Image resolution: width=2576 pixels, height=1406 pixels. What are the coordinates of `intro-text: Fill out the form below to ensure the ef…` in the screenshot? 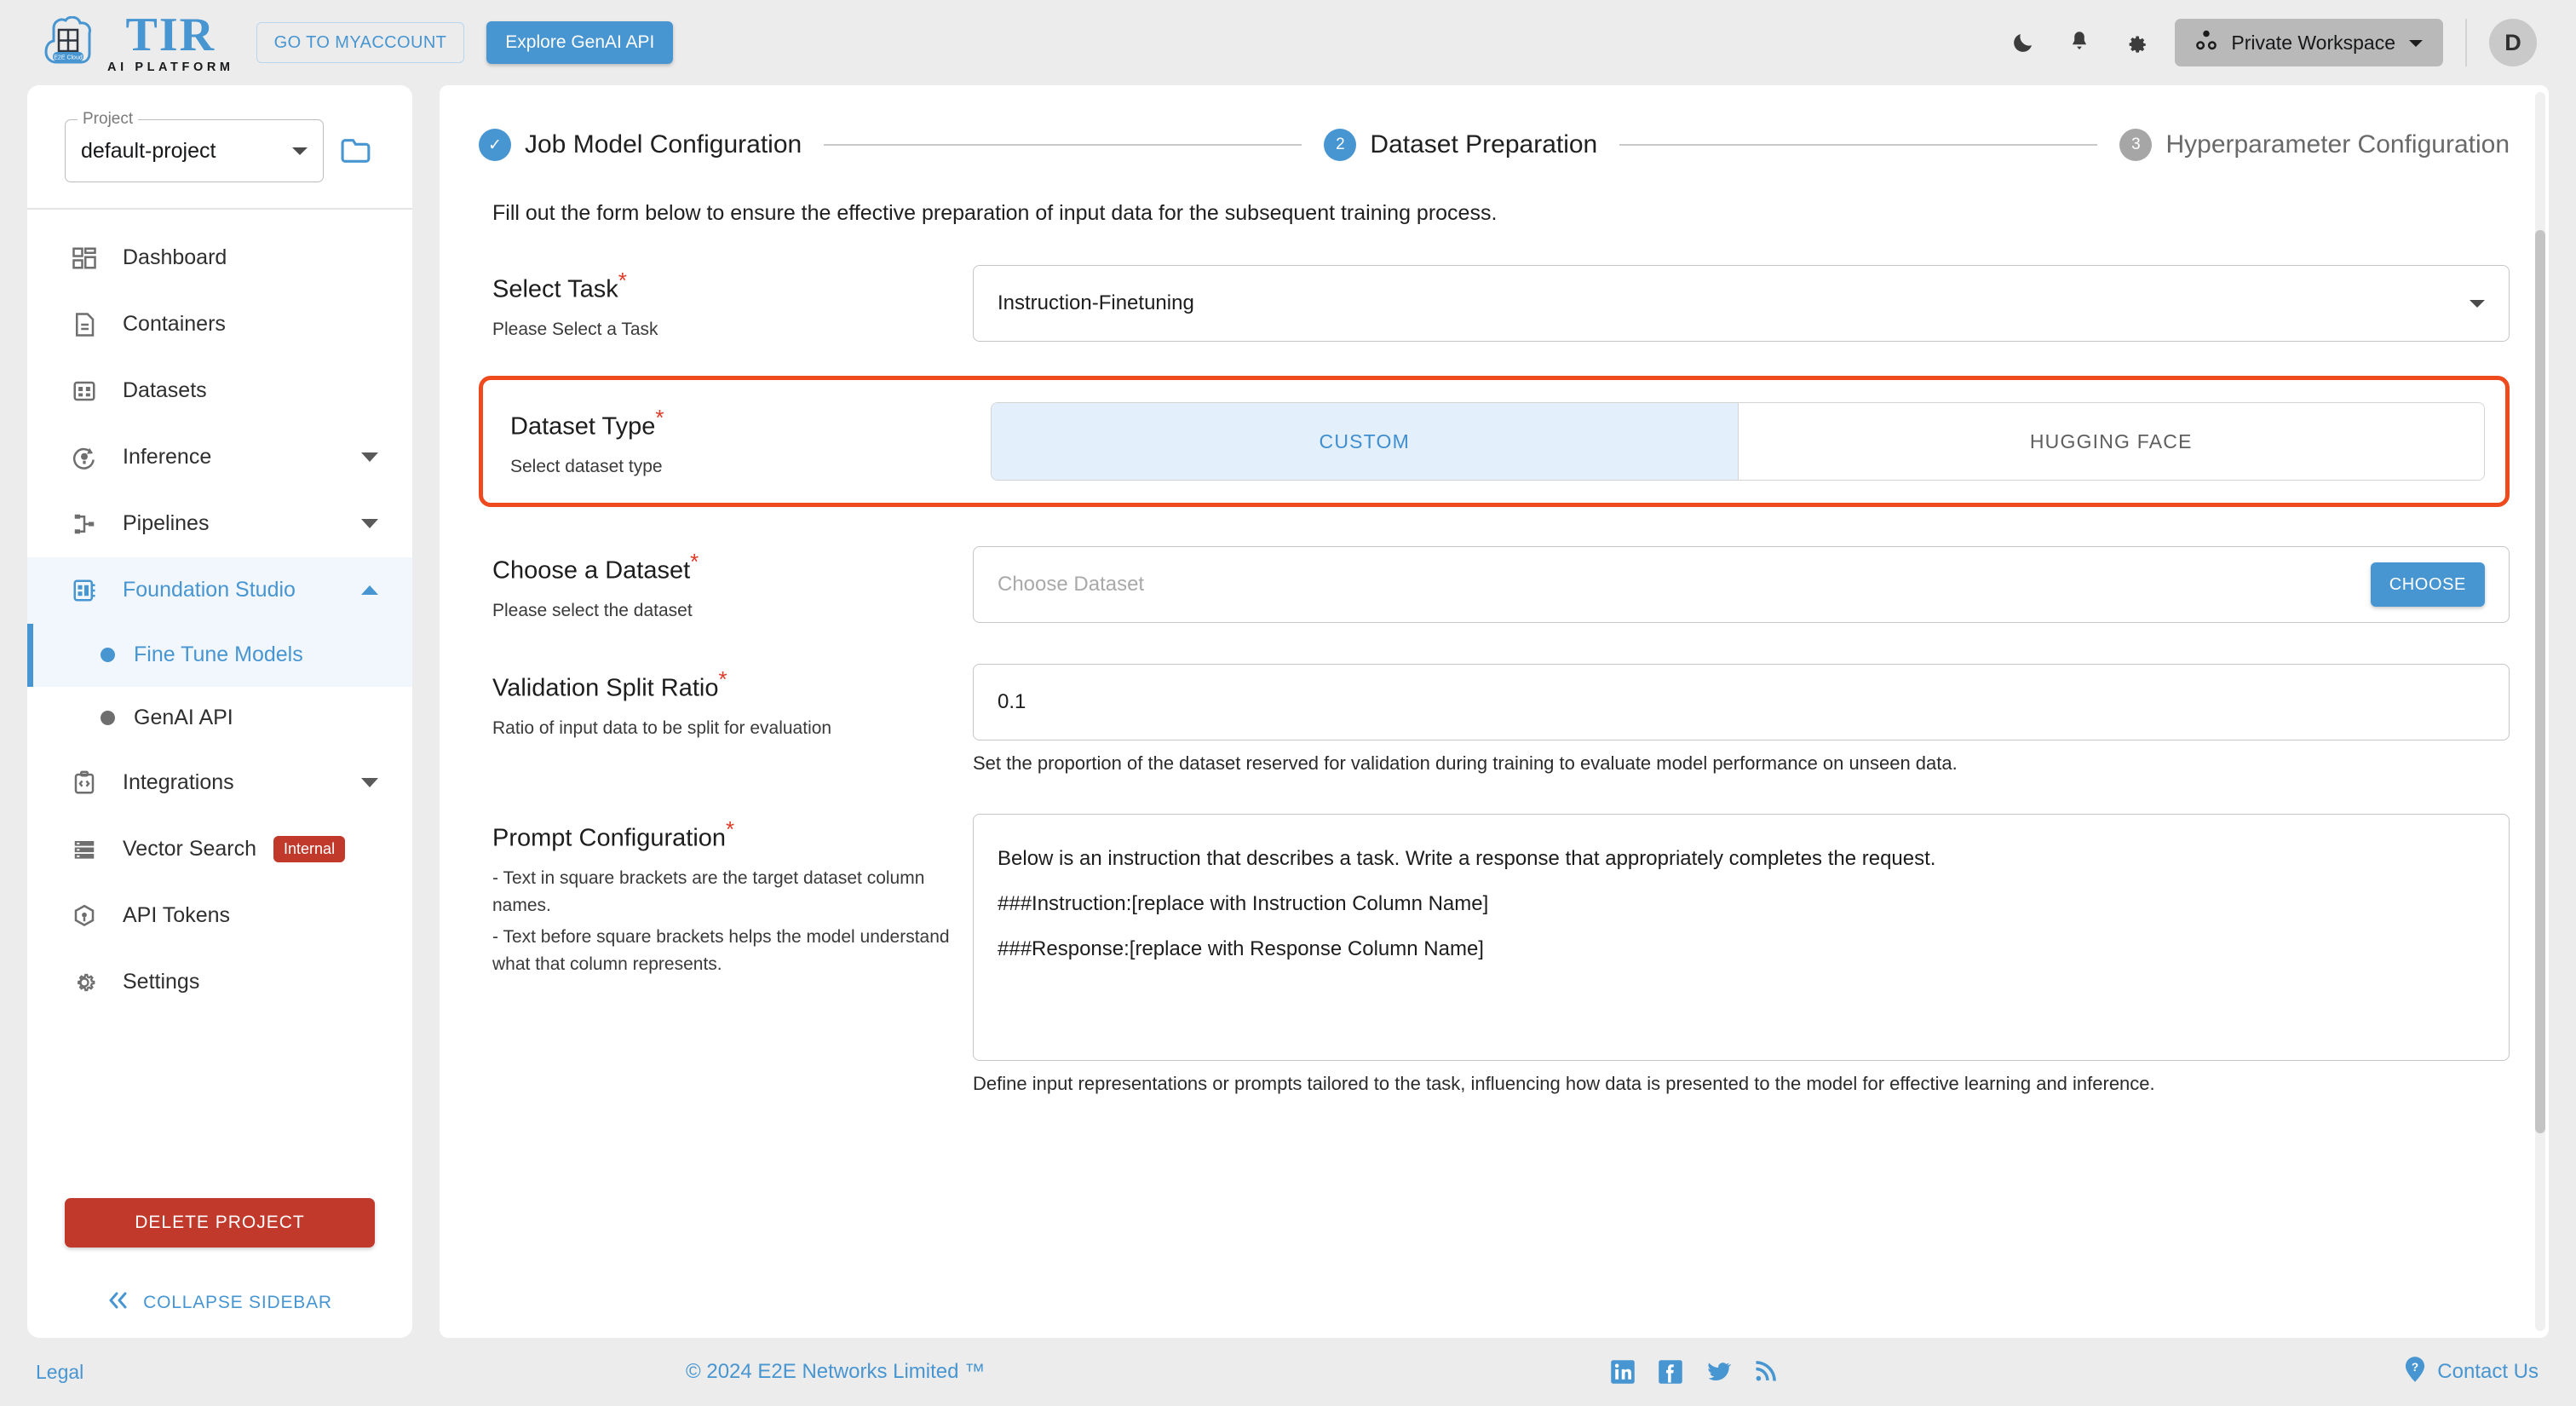 It's located at (995, 213).